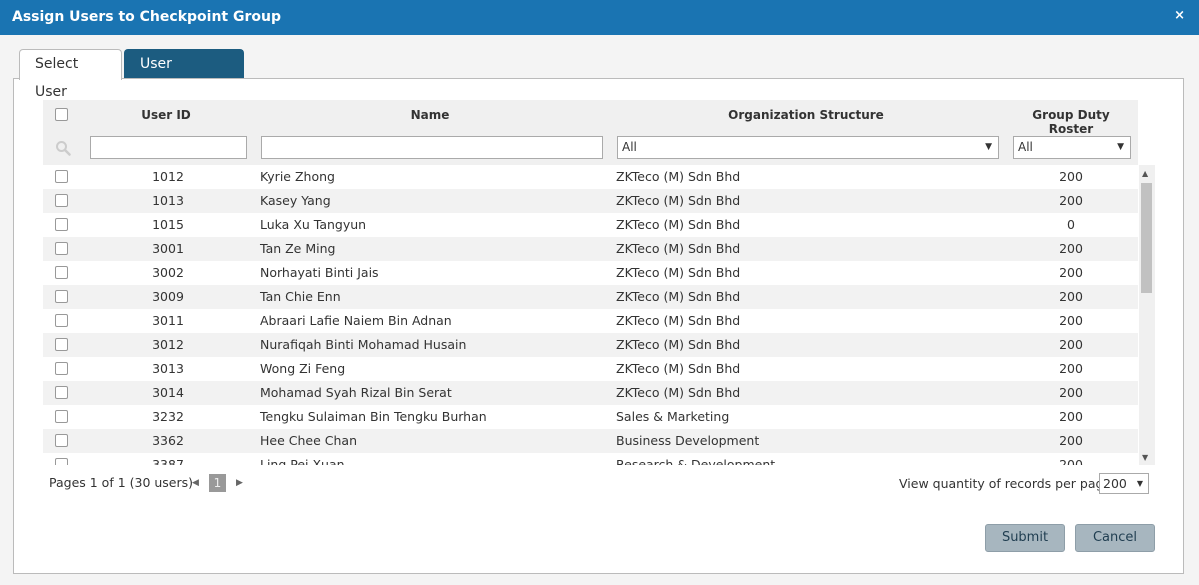 The image size is (1199, 585). Describe the element at coordinates (430, 115) in the screenshot. I see `column-header-name: Name` at that location.